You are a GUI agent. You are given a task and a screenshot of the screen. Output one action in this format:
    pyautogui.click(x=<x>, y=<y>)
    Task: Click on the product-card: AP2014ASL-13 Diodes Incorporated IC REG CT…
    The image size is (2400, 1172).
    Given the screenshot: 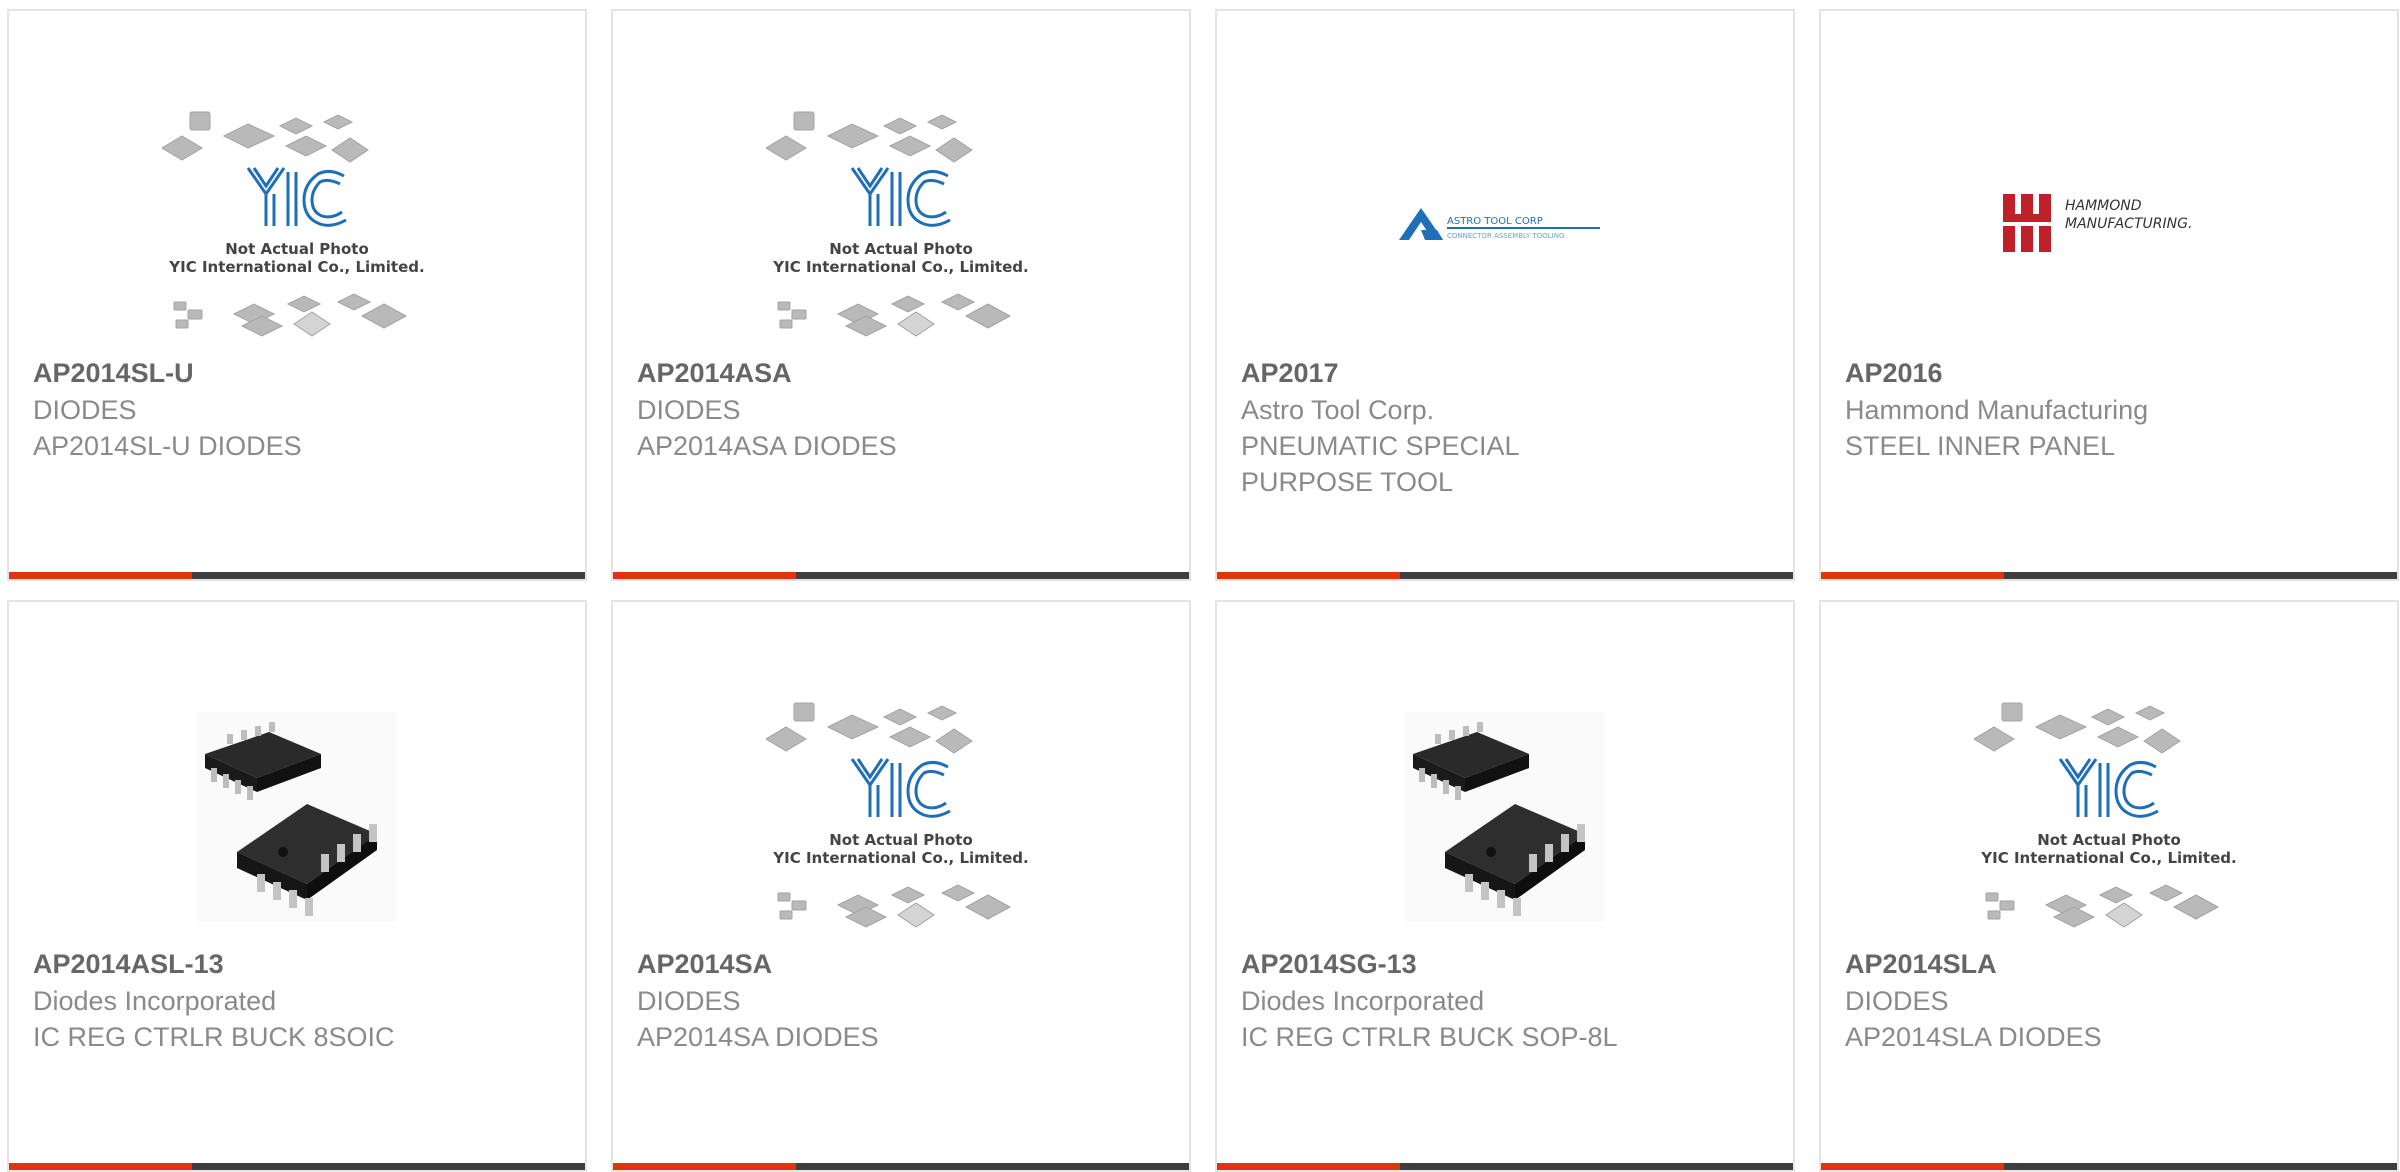 What is the action you would take?
    pyautogui.click(x=297, y=886)
    